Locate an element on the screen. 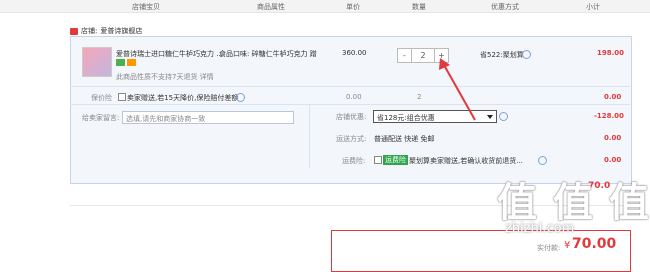  message-input: 选填,请先和商家协商一致 is located at coordinates (208, 117).